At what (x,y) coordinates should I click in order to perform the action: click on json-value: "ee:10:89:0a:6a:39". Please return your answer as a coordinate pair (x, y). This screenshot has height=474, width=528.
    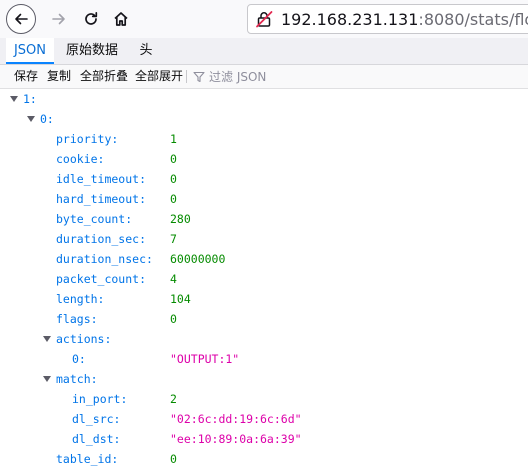
    Looking at the image, I should click on (236, 439).